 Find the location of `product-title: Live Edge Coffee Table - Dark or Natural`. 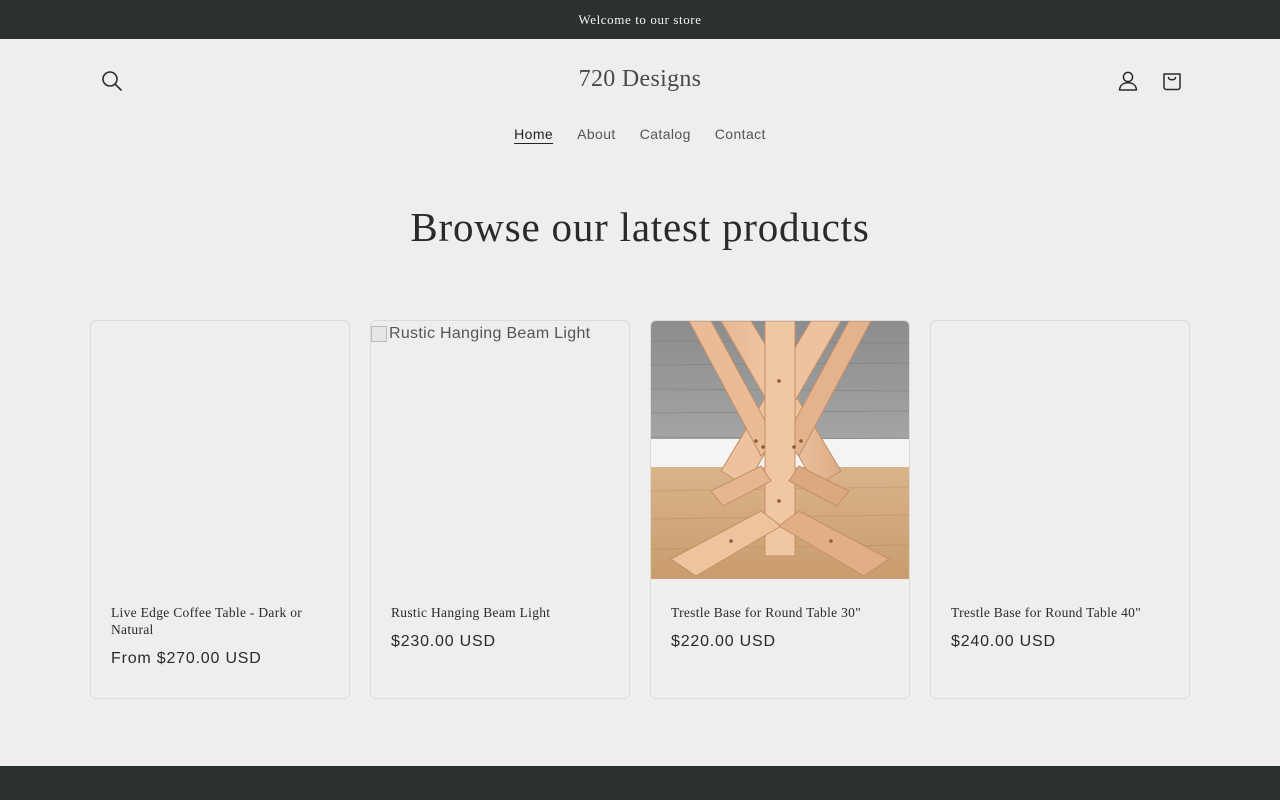

product-title: Live Edge Coffee Table - Dark or Natural is located at coordinates (221, 621).